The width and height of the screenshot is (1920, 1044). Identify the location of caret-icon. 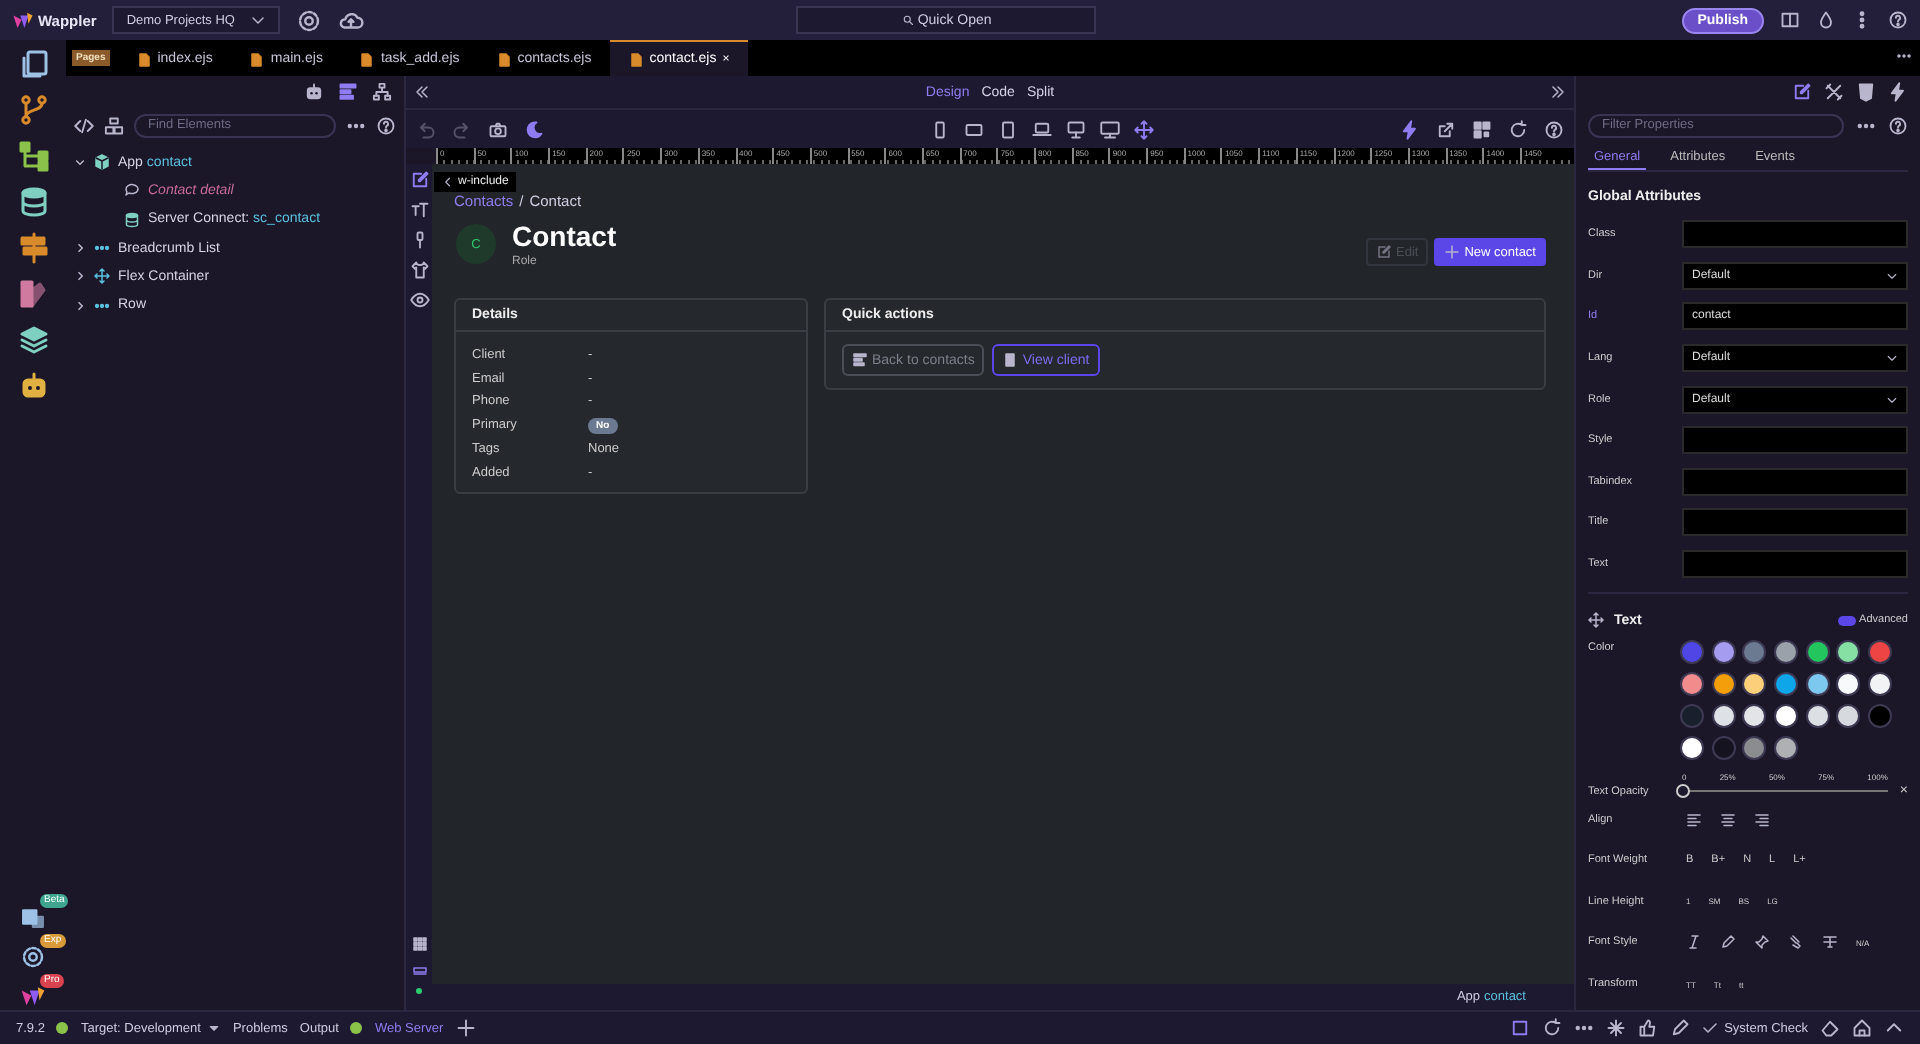
(214, 1028).